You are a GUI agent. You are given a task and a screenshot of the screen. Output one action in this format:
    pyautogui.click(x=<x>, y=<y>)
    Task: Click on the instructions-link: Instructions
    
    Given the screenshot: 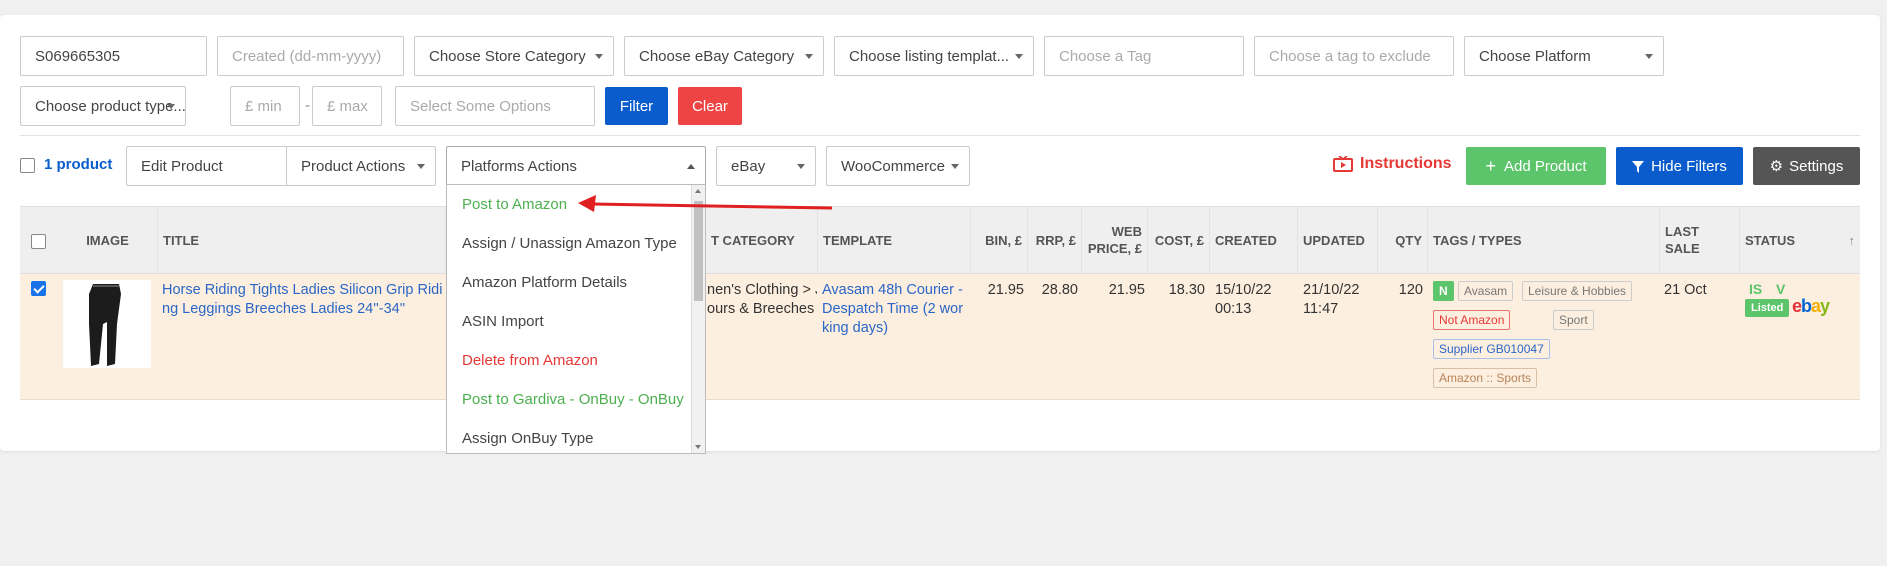 What is the action you would take?
    pyautogui.click(x=1392, y=164)
    